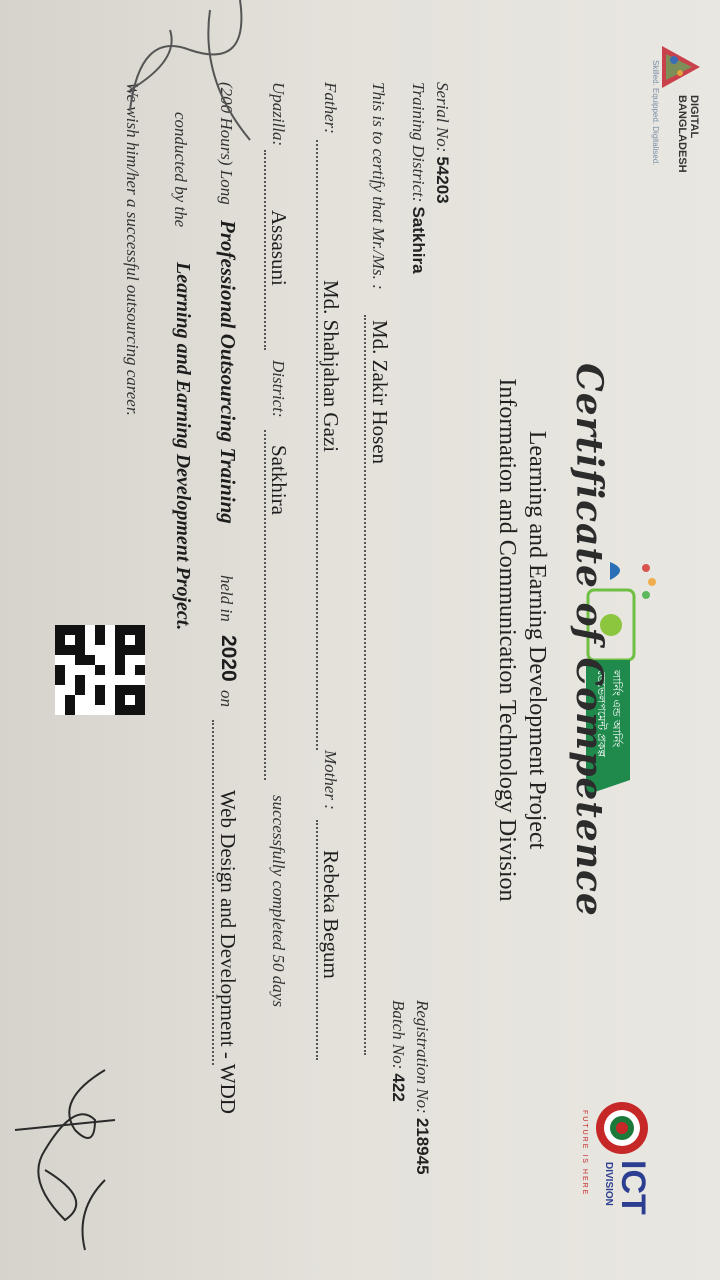  I want to click on name-dotted-line, so click(365, 685).